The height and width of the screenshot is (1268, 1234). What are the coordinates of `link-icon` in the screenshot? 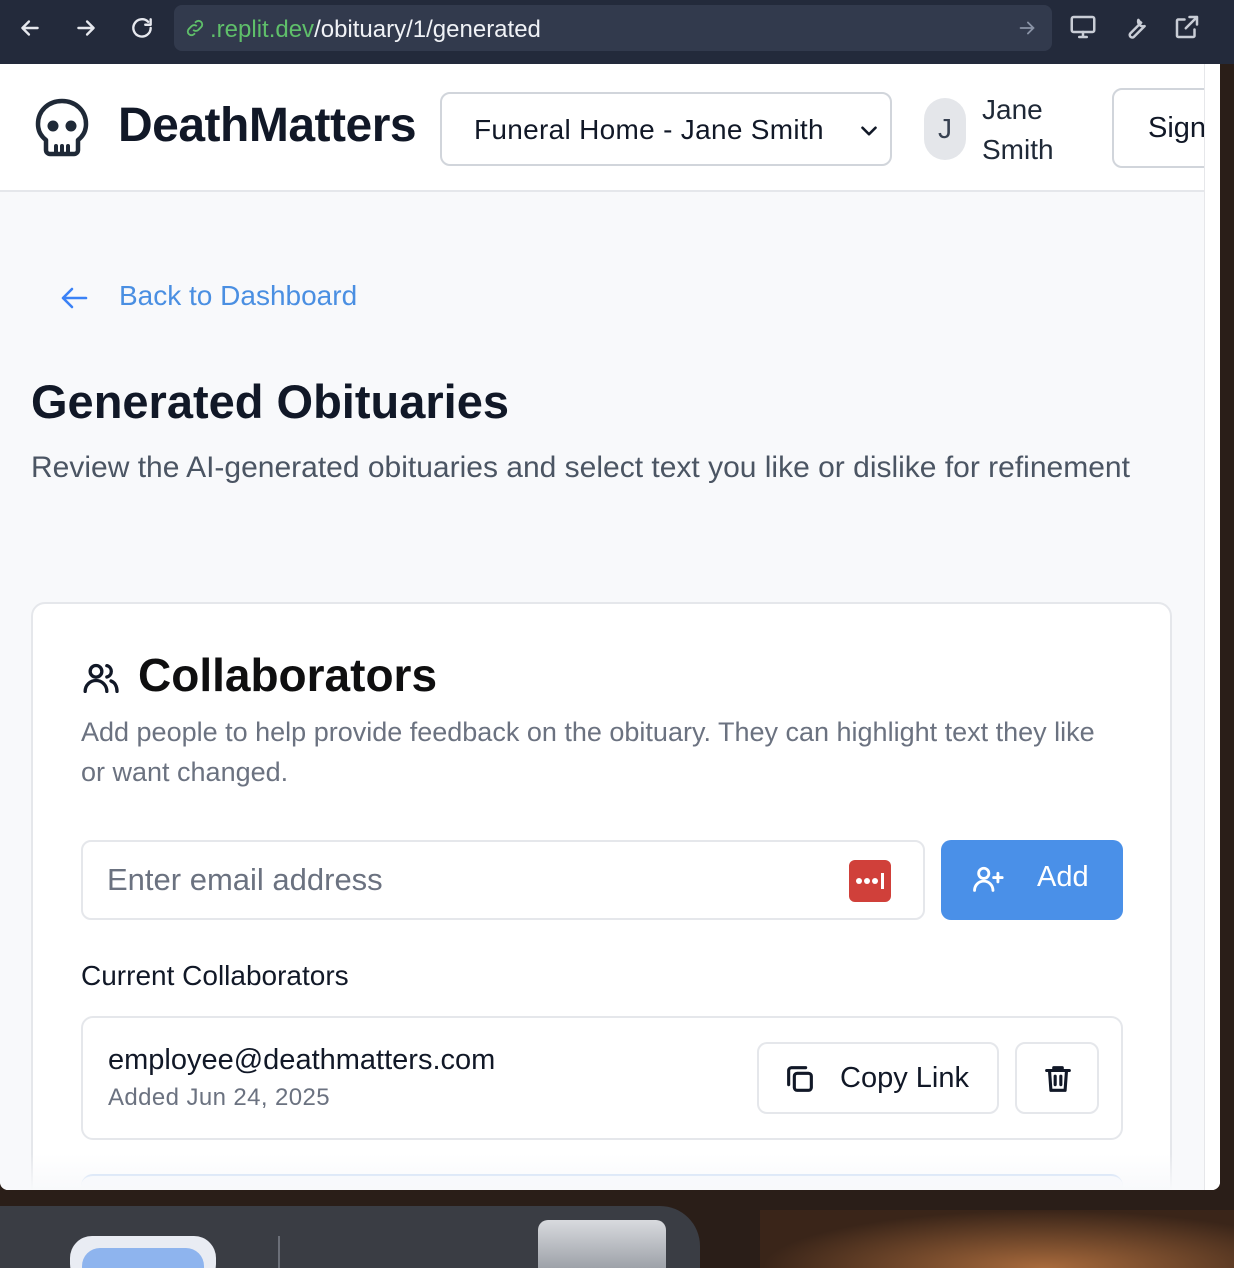 It's located at (195, 28).